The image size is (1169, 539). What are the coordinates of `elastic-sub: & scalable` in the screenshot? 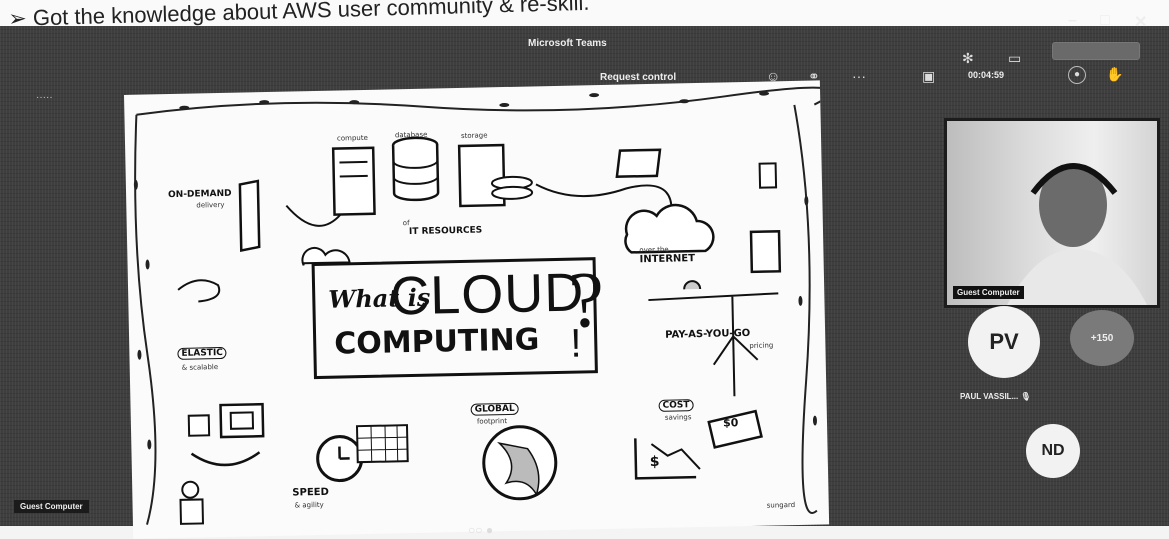 It's located at (200, 367).